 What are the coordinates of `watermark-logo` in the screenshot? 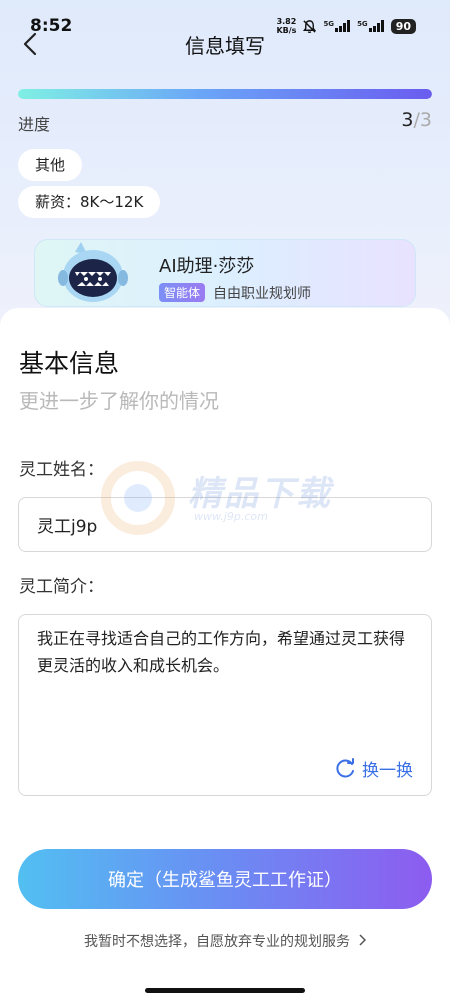 It's located at (138, 498).